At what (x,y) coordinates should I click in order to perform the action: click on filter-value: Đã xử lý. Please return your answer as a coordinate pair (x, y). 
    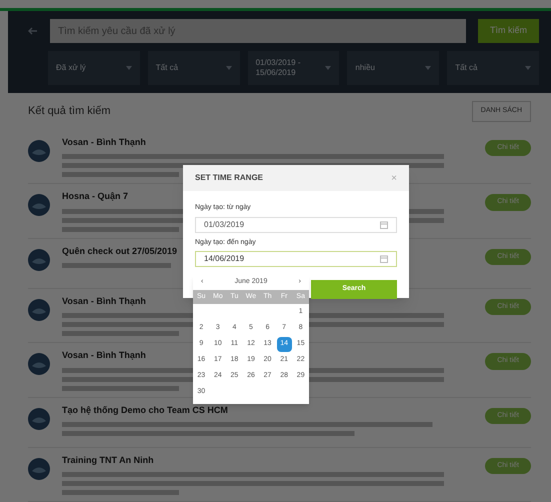
    Looking at the image, I should click on (71, 68).